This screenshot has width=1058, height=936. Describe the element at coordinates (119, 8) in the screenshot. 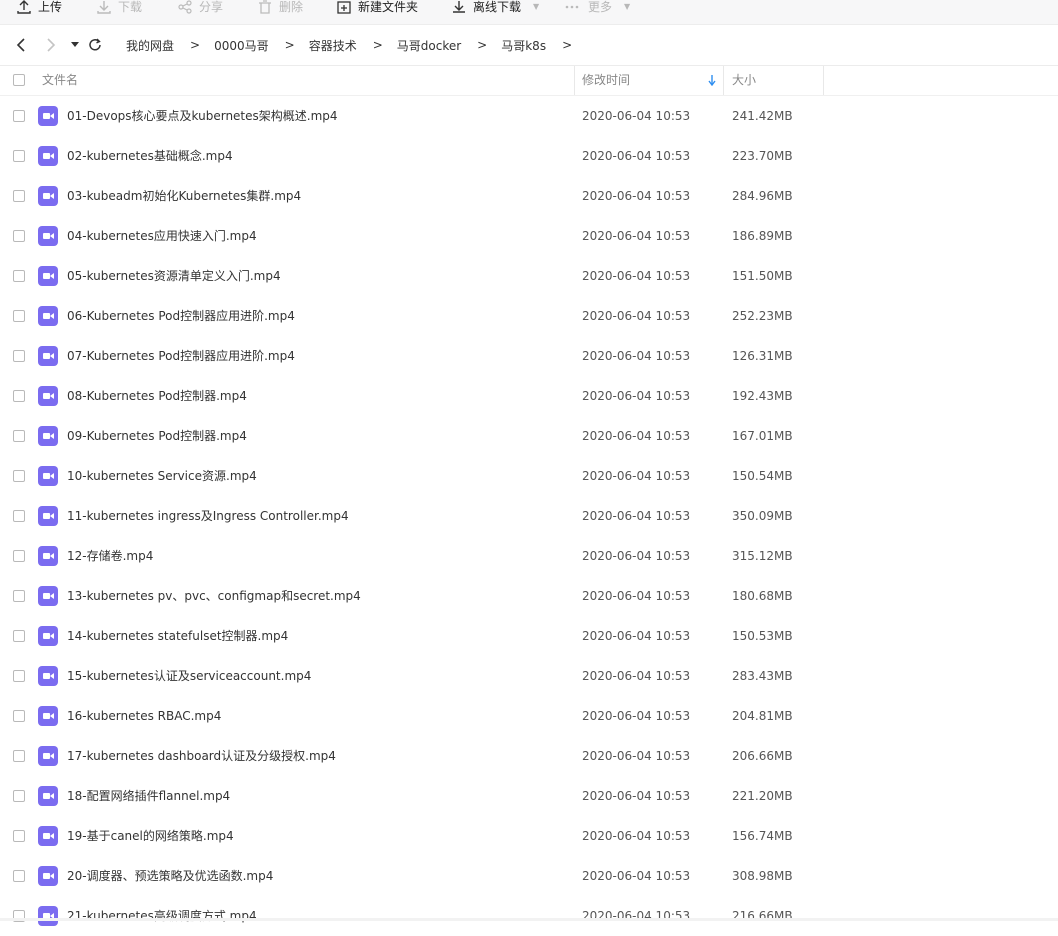

I see `download-button: 下载` at that location.